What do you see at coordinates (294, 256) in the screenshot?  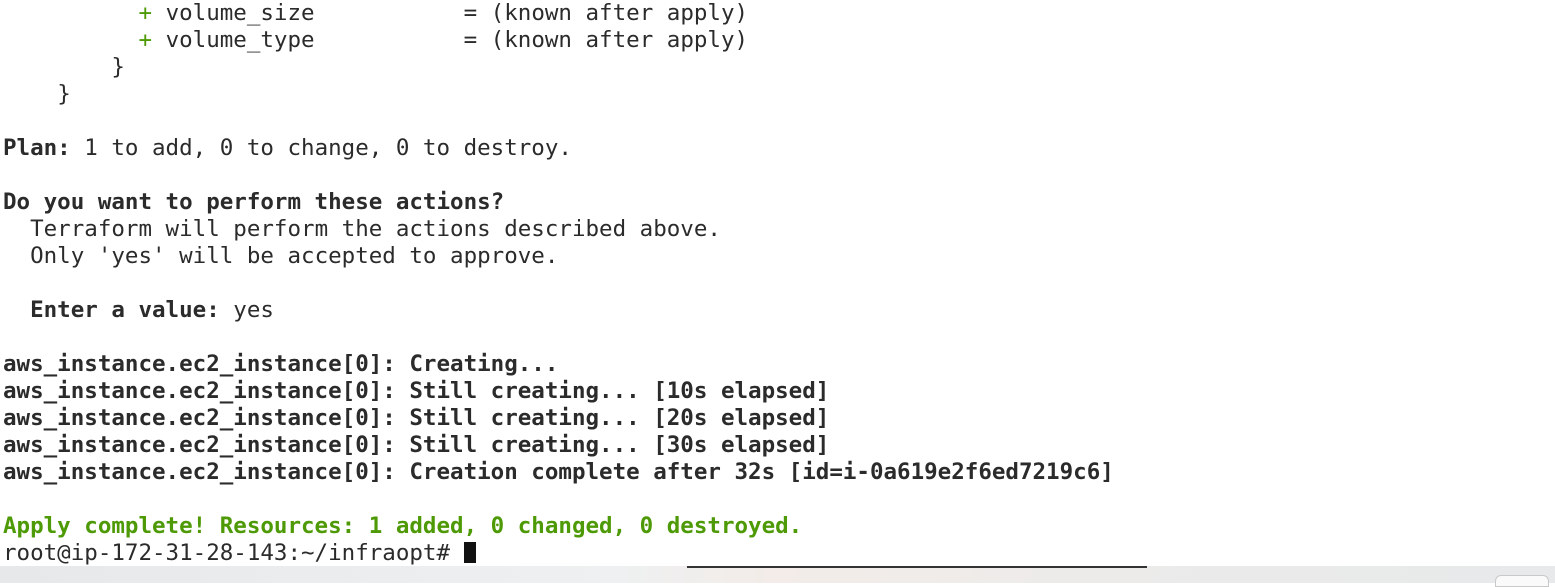 I see `confirm-info-text: Only 'yes' will be accepted to approve.` at bounding box center [294, 256].